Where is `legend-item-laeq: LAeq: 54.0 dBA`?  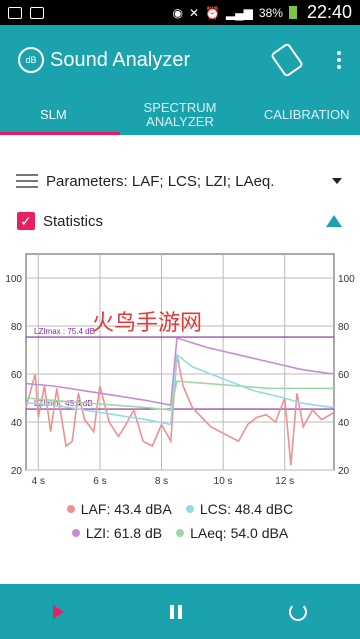
legend-item-laeq: LAeq: 54.0 dBA is located at coordinates (232, 533).